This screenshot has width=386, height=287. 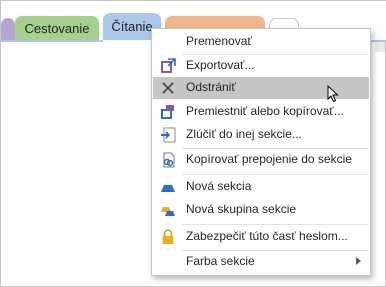 I want to click on menu-item-label: Farba sekcie, so click(x=220, y=261).